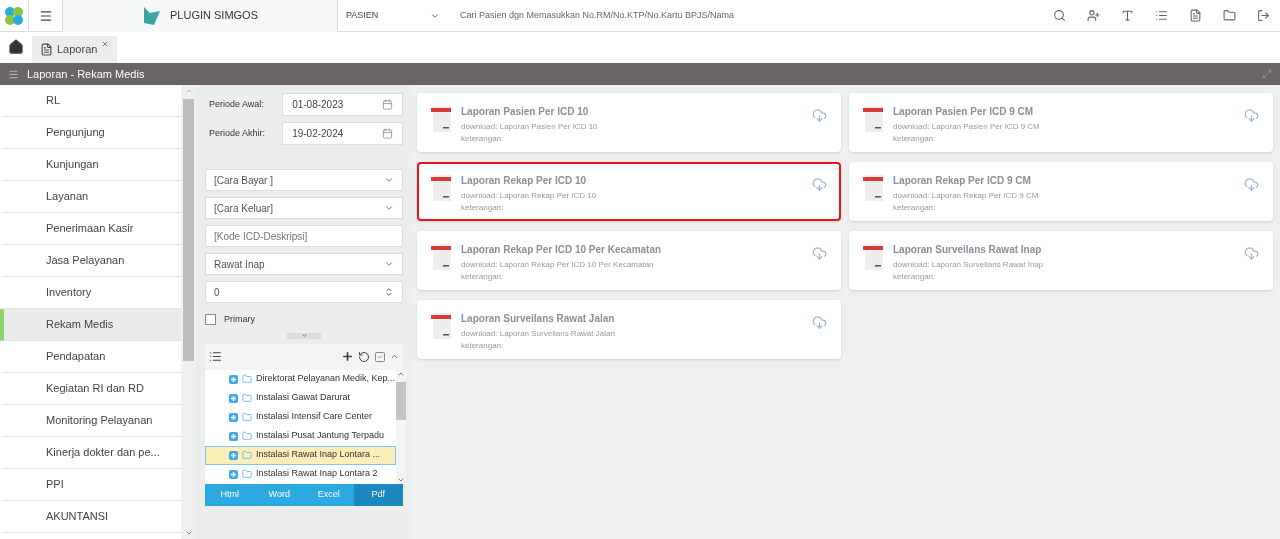  Describe the element at coordinates (660, 15) in the screenshot. I see `patient-search-field: Cari Pasien dgn Memasukkan No.RM/No.KTP/No.Kartu BPJS/Nama` at that location.